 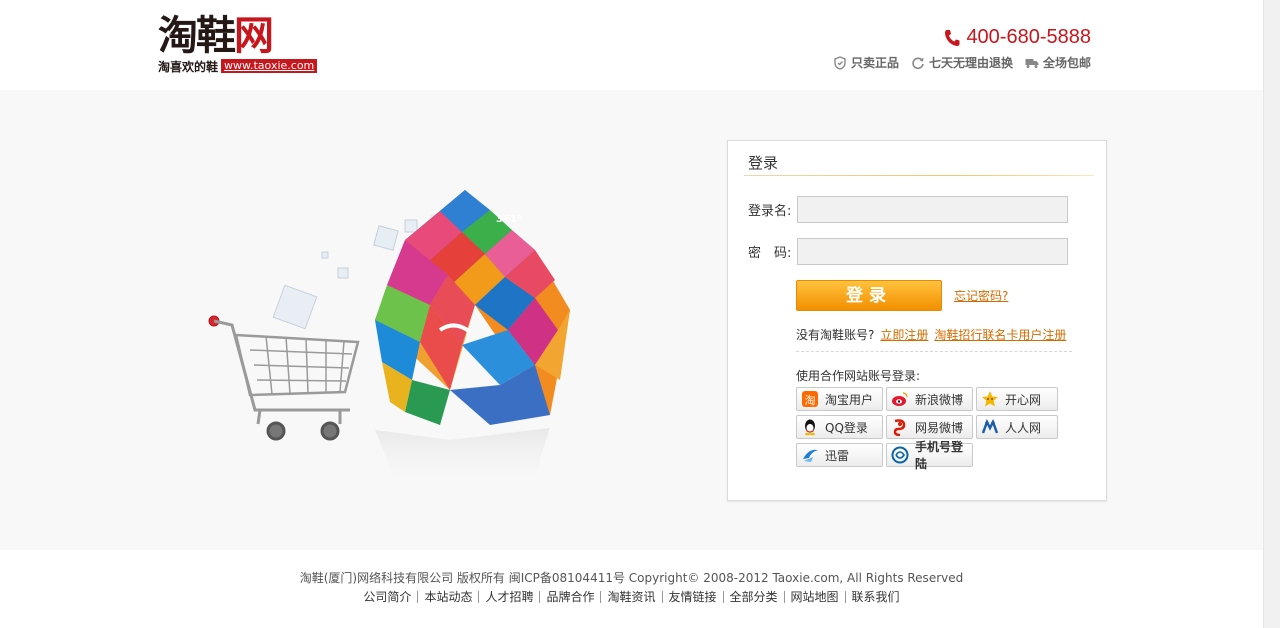 I want to click on footer-link-brand: 品牌合作, so click(x=569, y=597).